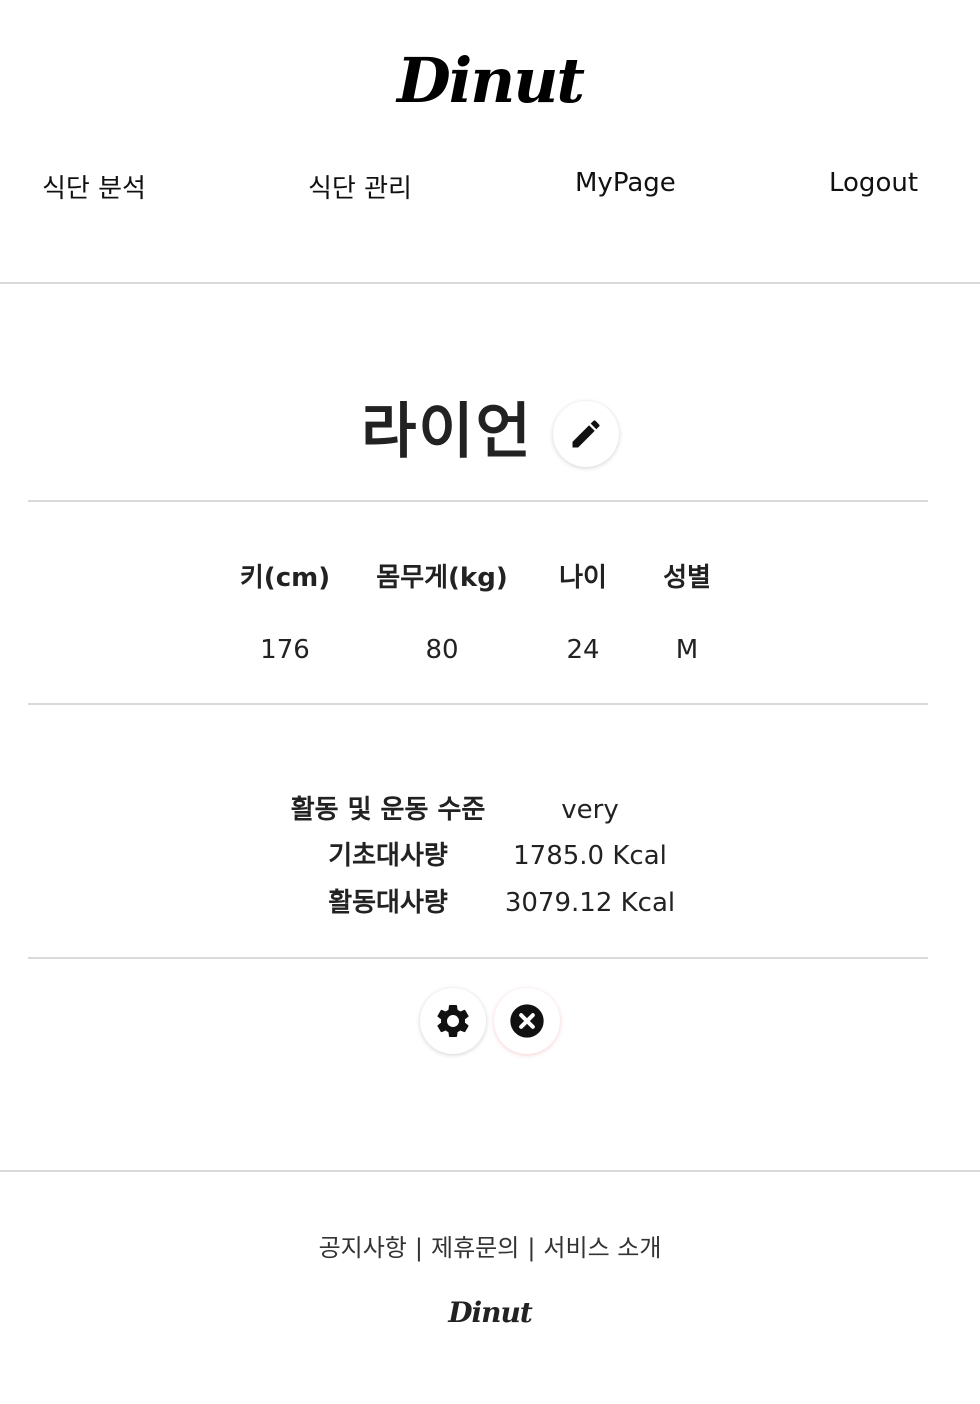  Describe the element at coordinates (285, 650) in the screenshot. I see `stat-value: 176` at that location.